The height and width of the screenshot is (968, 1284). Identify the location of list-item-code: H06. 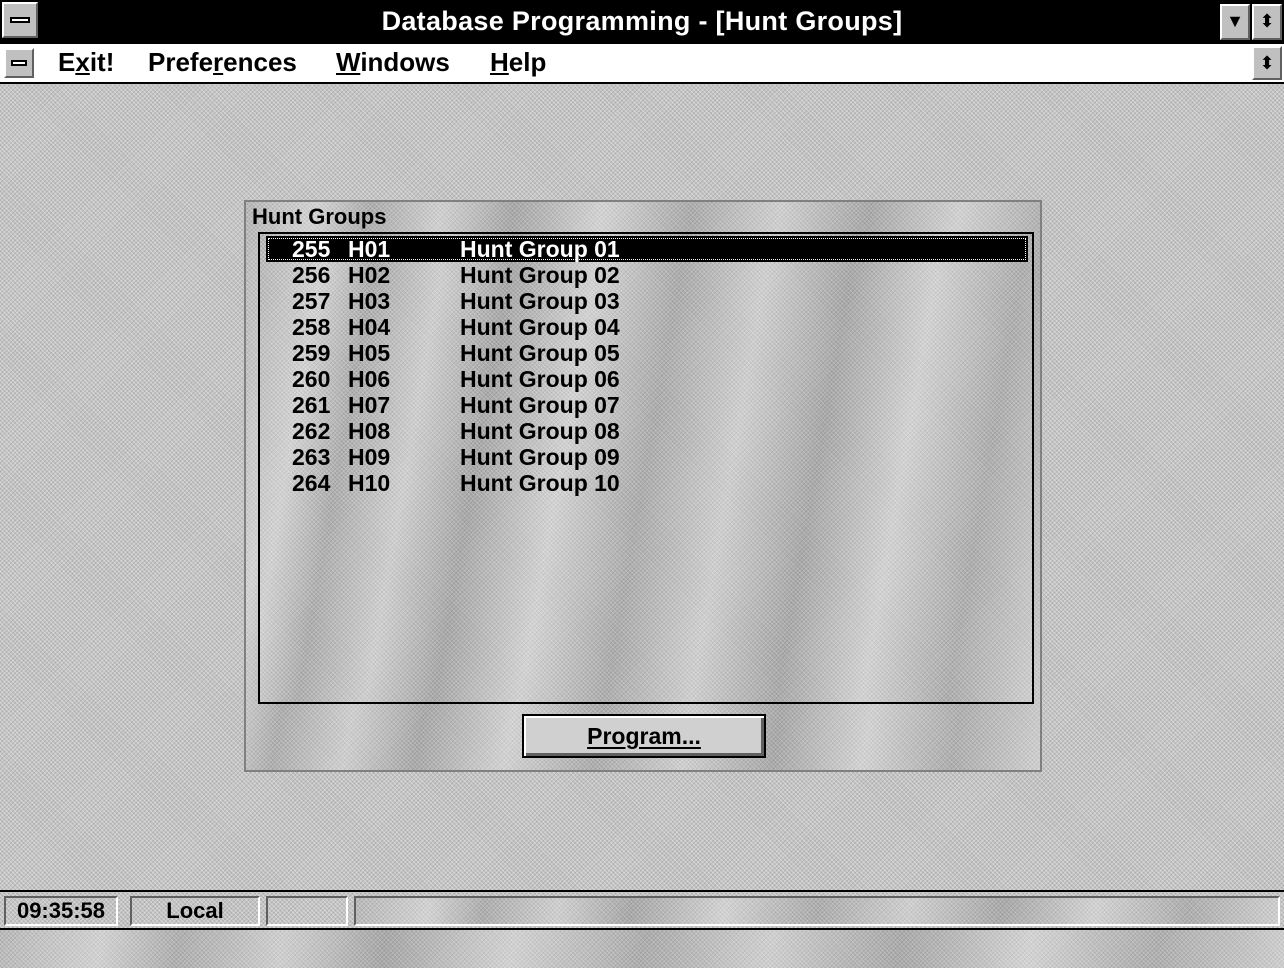
(369, 379).